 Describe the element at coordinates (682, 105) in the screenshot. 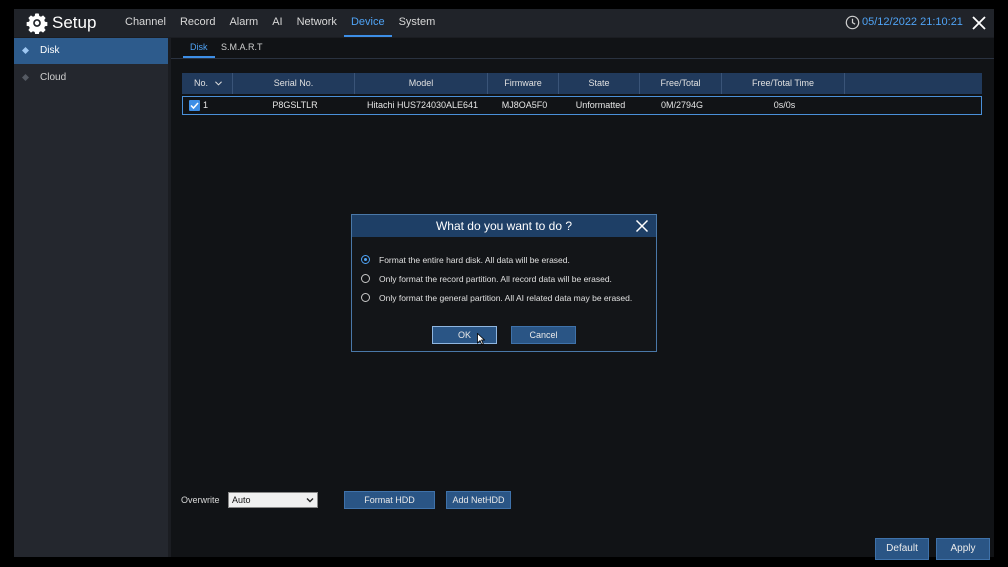

I see `cell-free-total: 0M/2794G` at that location.